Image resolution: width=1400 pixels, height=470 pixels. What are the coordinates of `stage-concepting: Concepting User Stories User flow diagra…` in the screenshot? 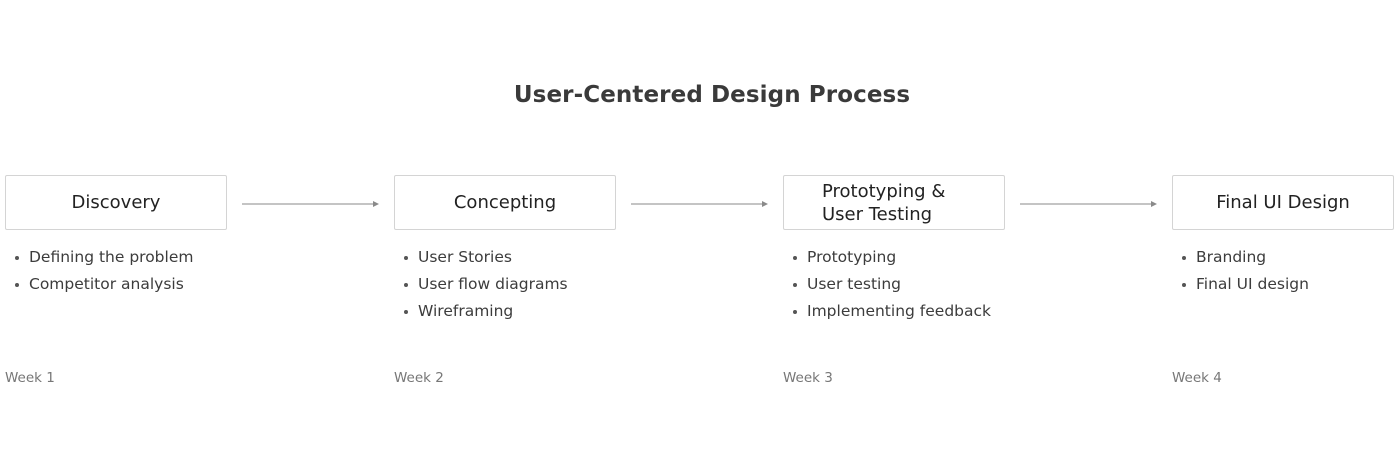 It's located at (505, 250).